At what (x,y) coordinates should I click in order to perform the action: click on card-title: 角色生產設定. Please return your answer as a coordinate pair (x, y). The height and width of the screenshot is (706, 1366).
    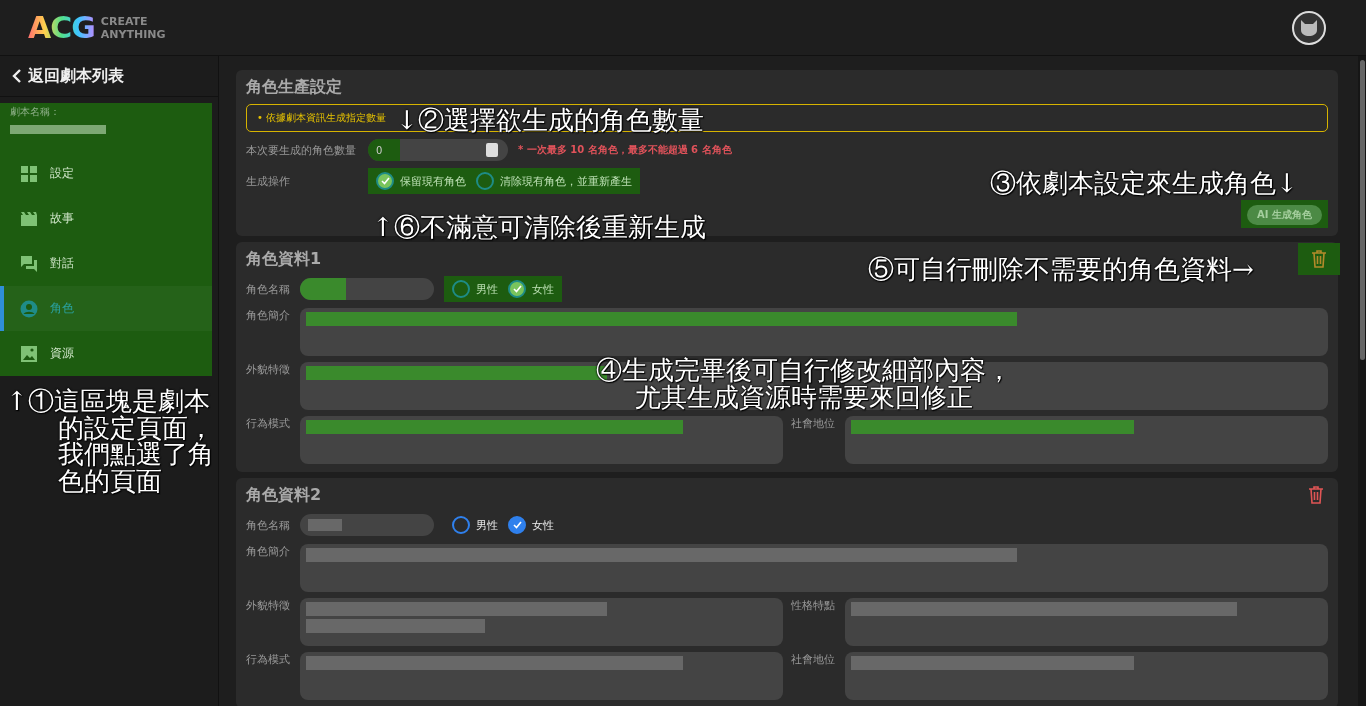
    Looking at the image, I should click on (294, 87).